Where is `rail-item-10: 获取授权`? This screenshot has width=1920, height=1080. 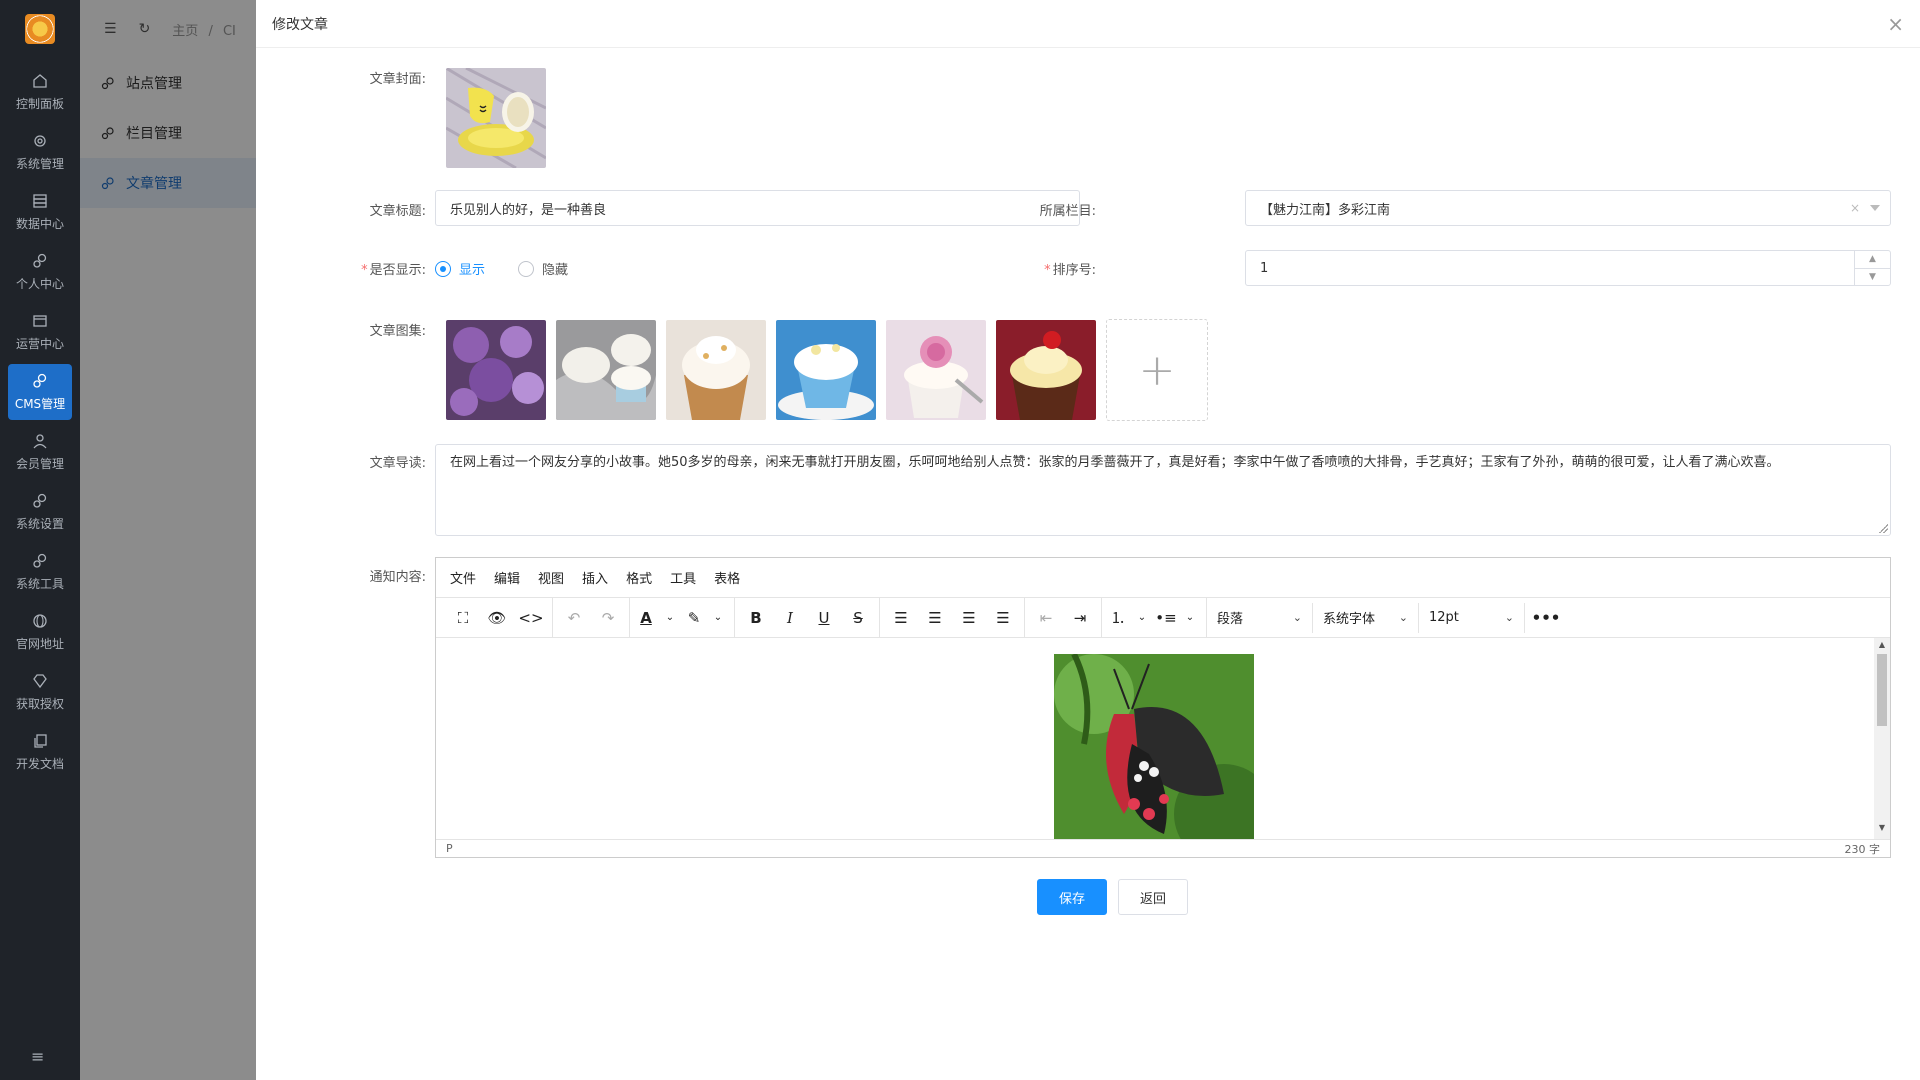 rail-item-10: 获取授权 is located at coordinates (40, 692).